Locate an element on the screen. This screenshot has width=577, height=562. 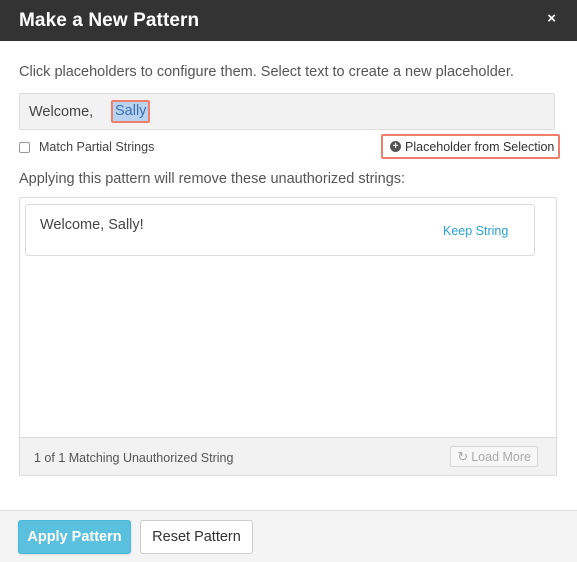
match-partial-row: Match Partial Strings is located at coordinates (86, 147).